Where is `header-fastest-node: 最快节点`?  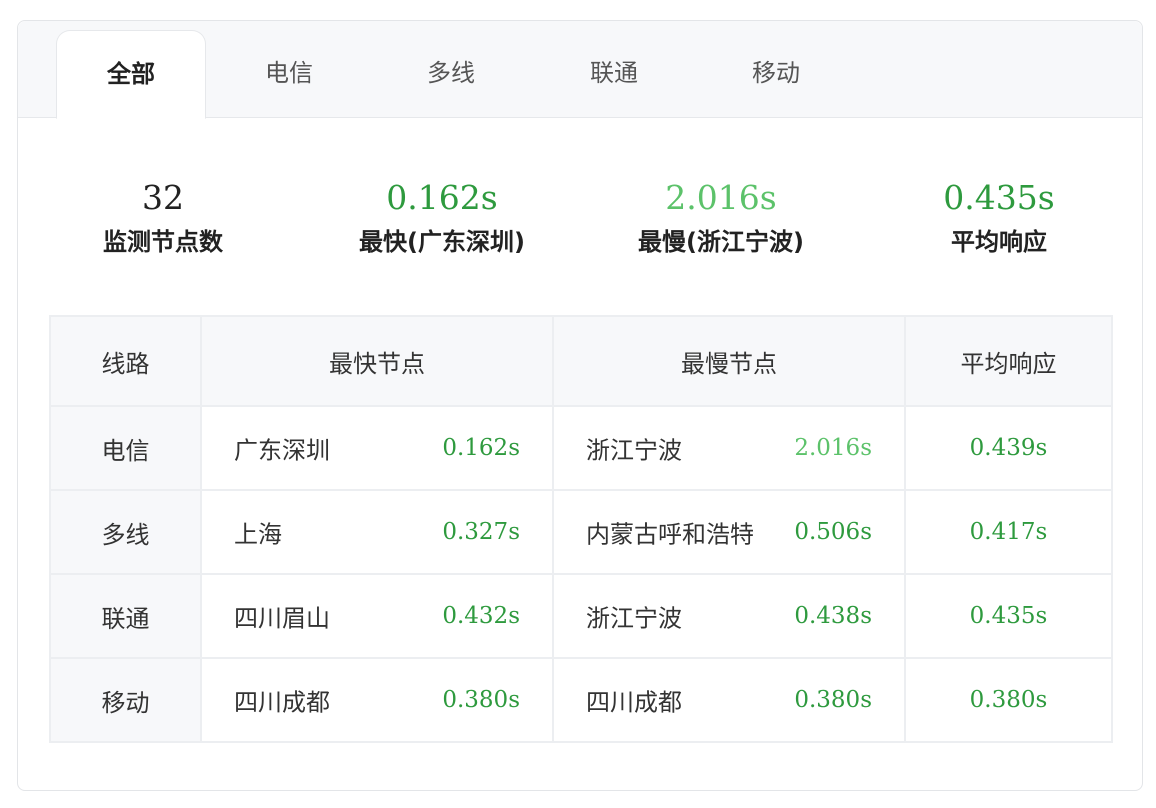
header-fastest-node: 最快节点 is located at coordinates (377, 361).